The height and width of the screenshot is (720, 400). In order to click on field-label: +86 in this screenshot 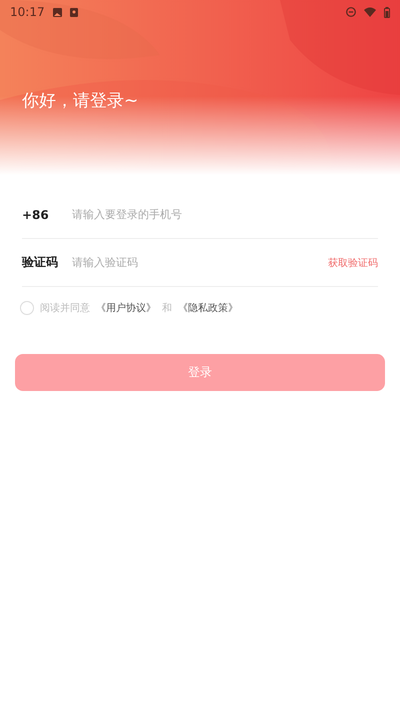, I will do `click(36, 215)`.